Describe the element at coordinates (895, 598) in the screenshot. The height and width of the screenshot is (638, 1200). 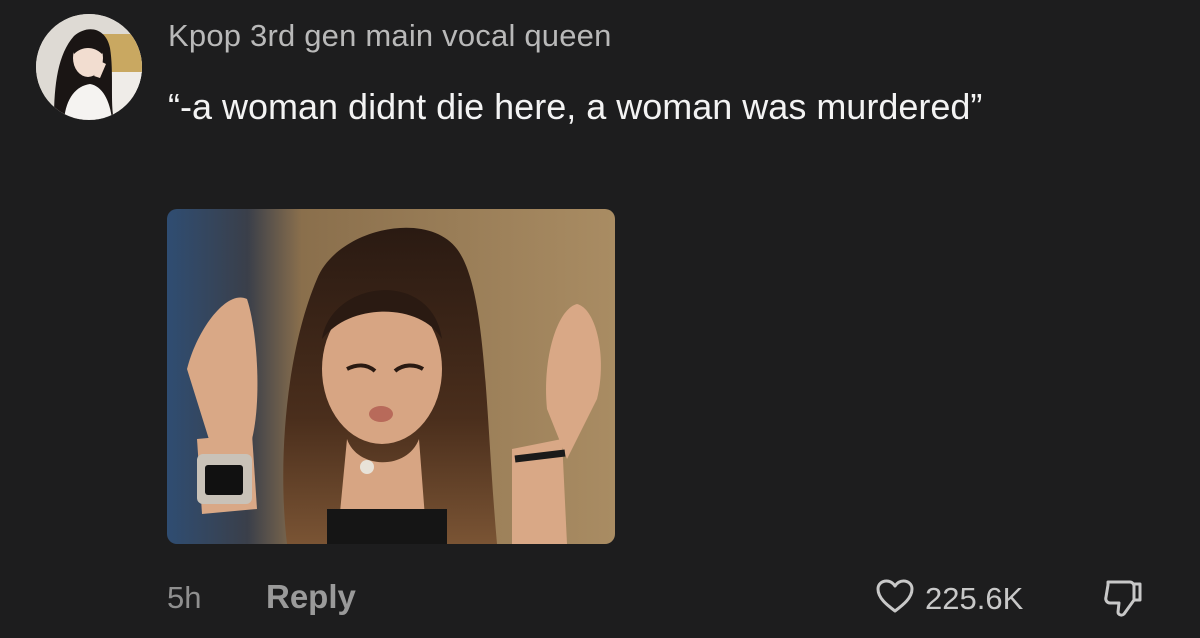
I see `heart-icon` at that location.